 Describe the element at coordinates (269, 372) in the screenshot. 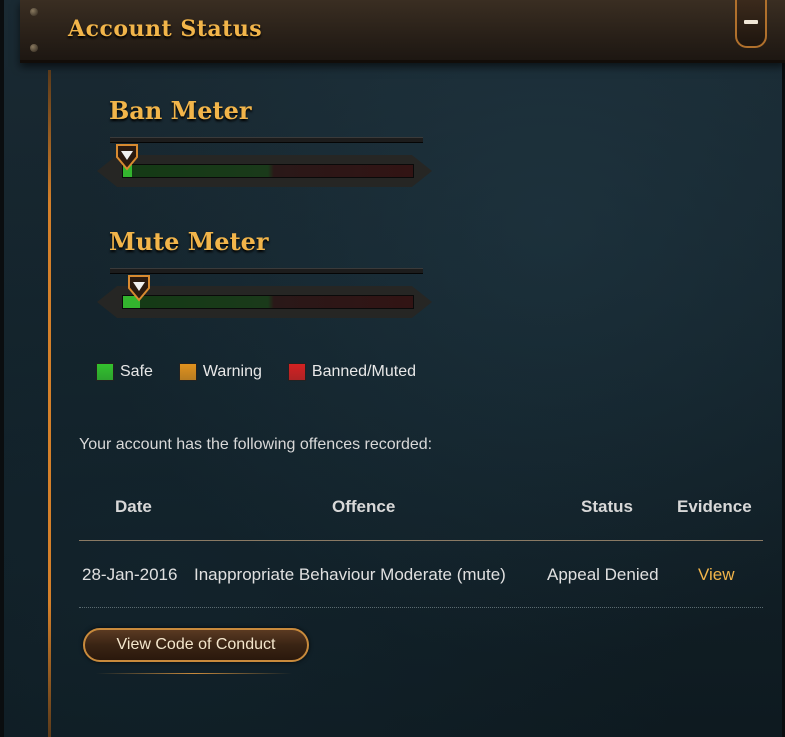

I see `meter-legend: Safe Warning Banned/Muted` at that location.